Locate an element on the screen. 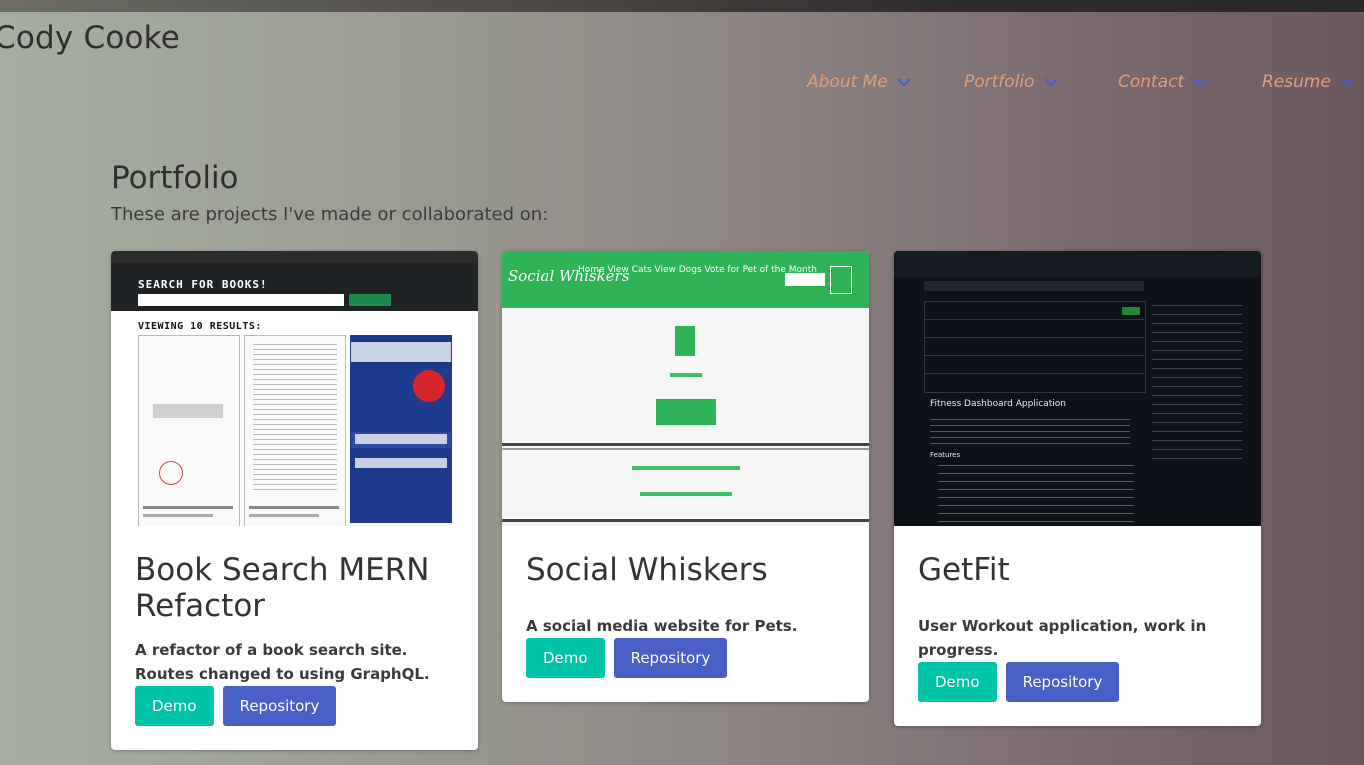 The width and height of the screenshot is (1364, 765). main-nav: About Me Portfolio Contact Resume is located at coordinates (682, 87).